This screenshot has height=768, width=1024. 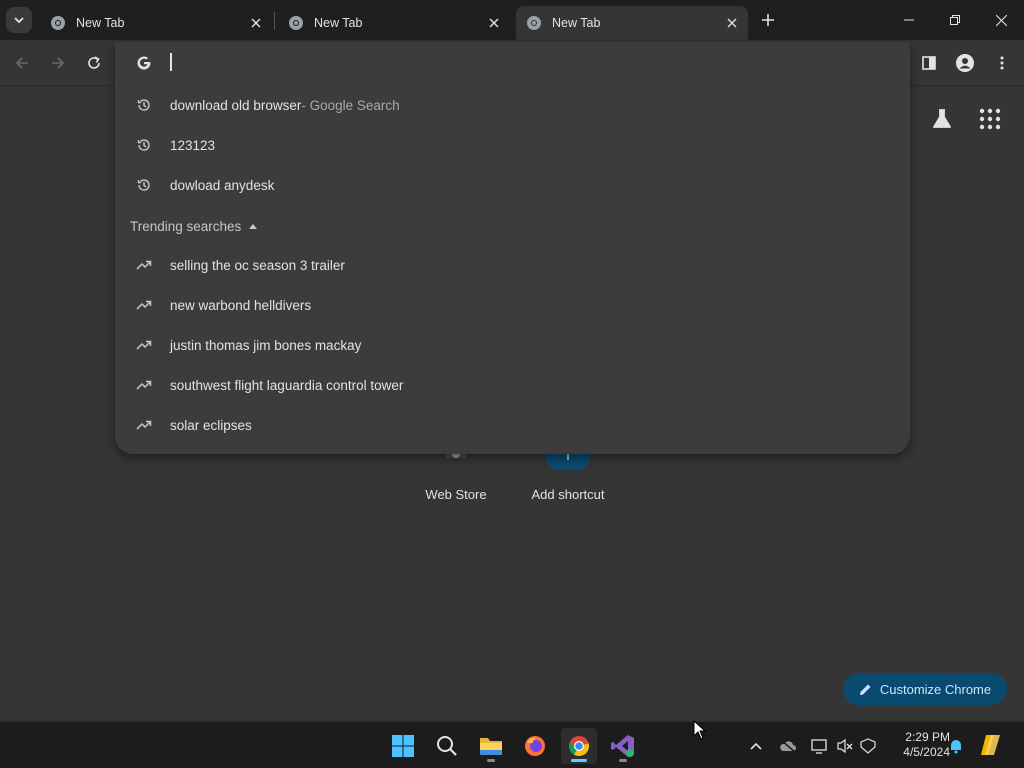 I want to click on trending-header-label: Trending searches, so click(x=186, y=226).